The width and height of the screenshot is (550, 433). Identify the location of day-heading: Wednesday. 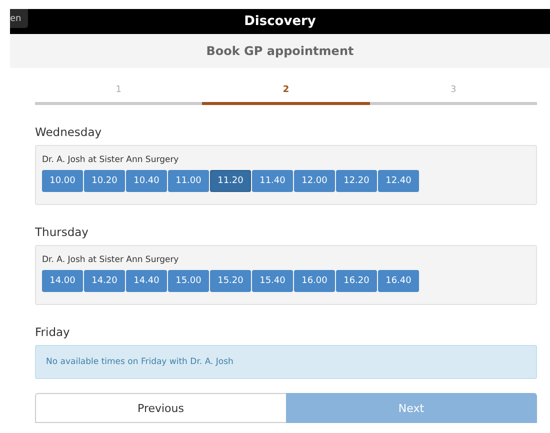
(69, 132).